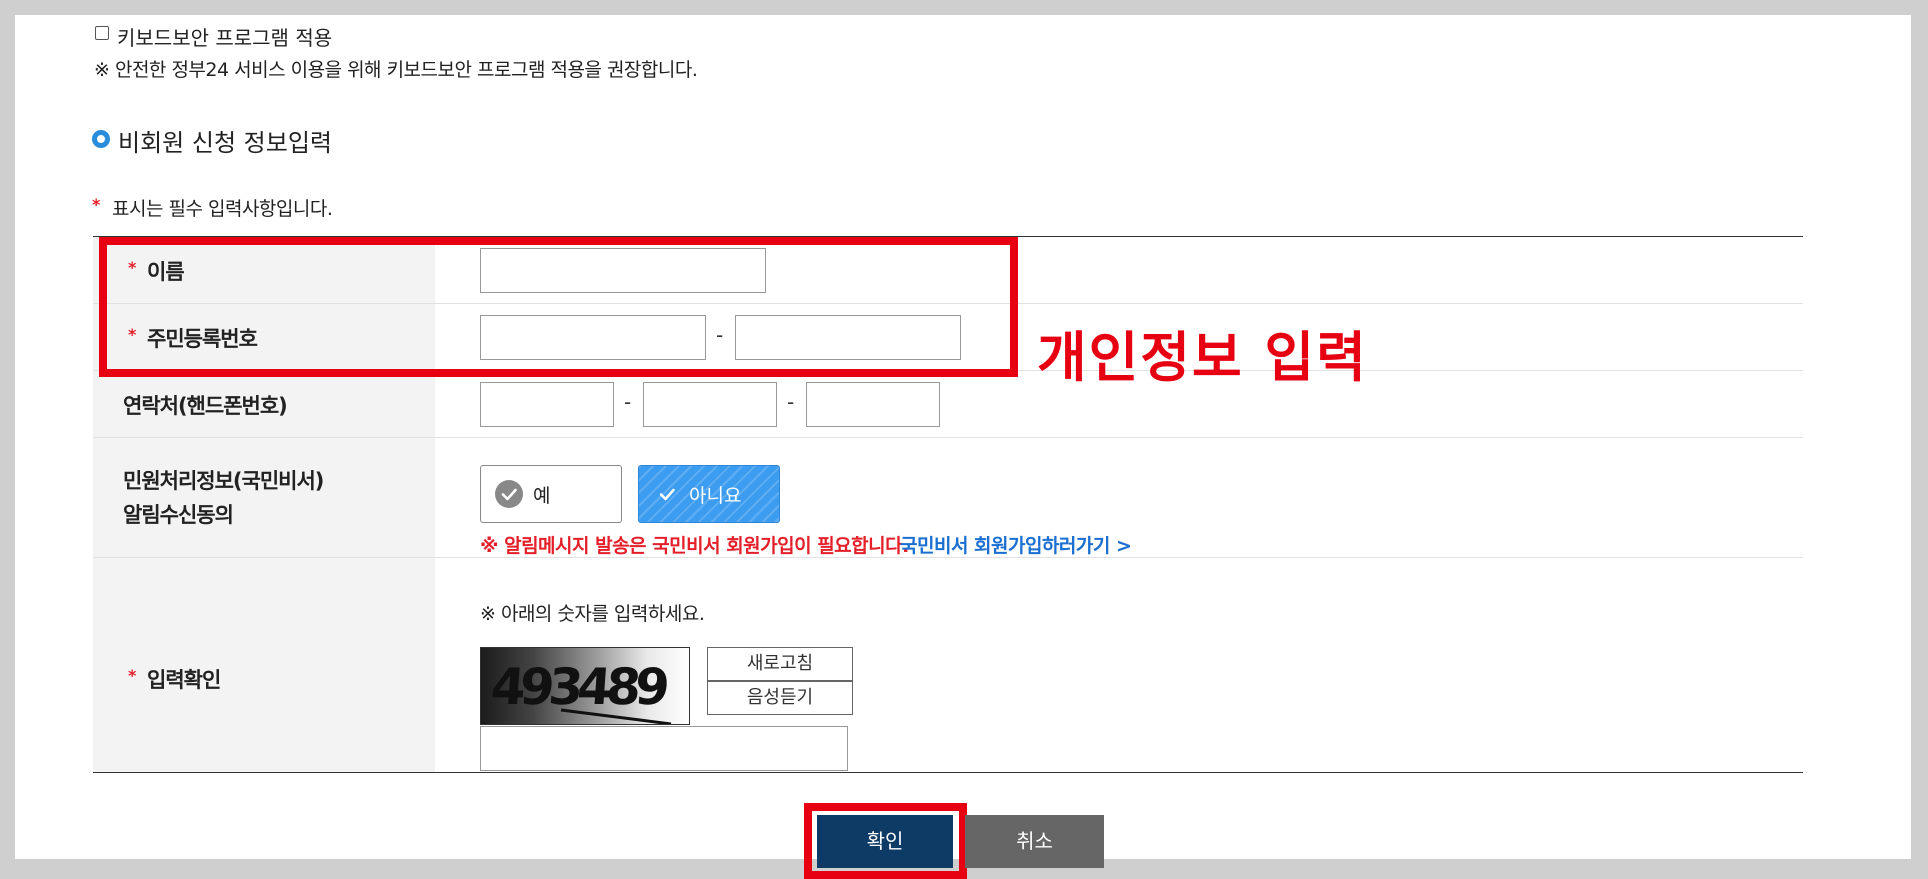 The image size is (1928, 879). What do you see at coordinates (101, 139) in the screenshot?
I see `section-bullet-icon` at bounding box center [101, 139].